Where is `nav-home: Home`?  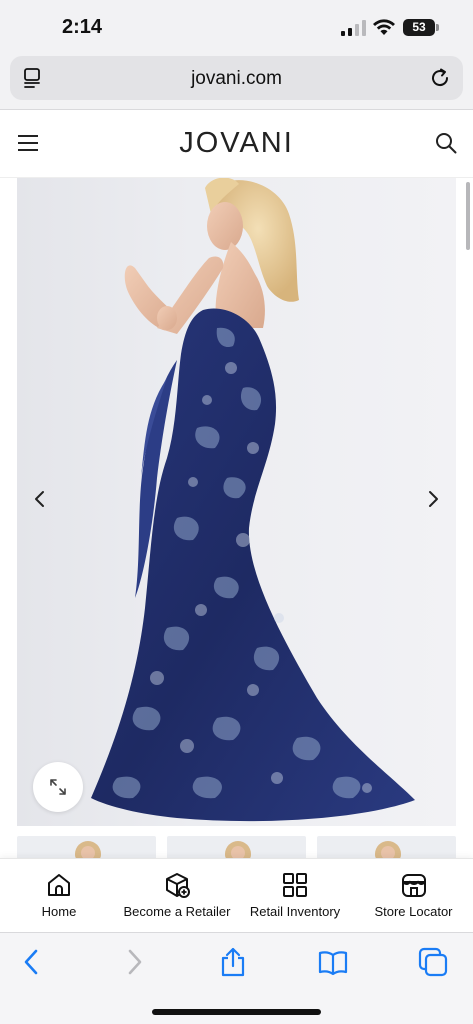
nav-home: Home is located at coordinates (59, 896).